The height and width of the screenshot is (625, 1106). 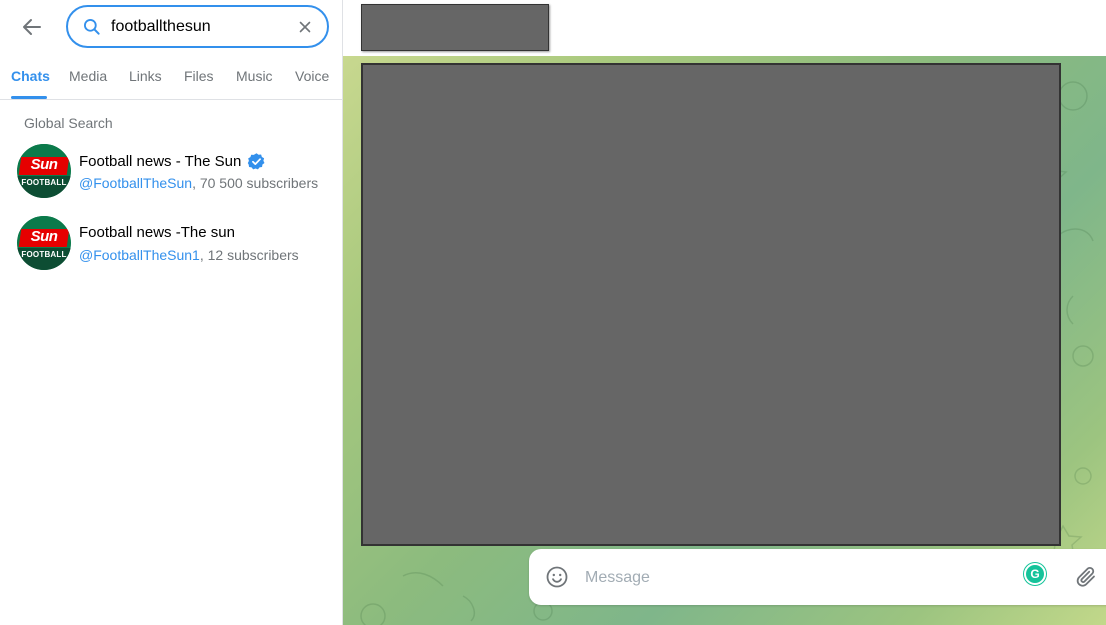 I want to click on result-subscribers: , 12 subscribers, so click(x=249, y=255).